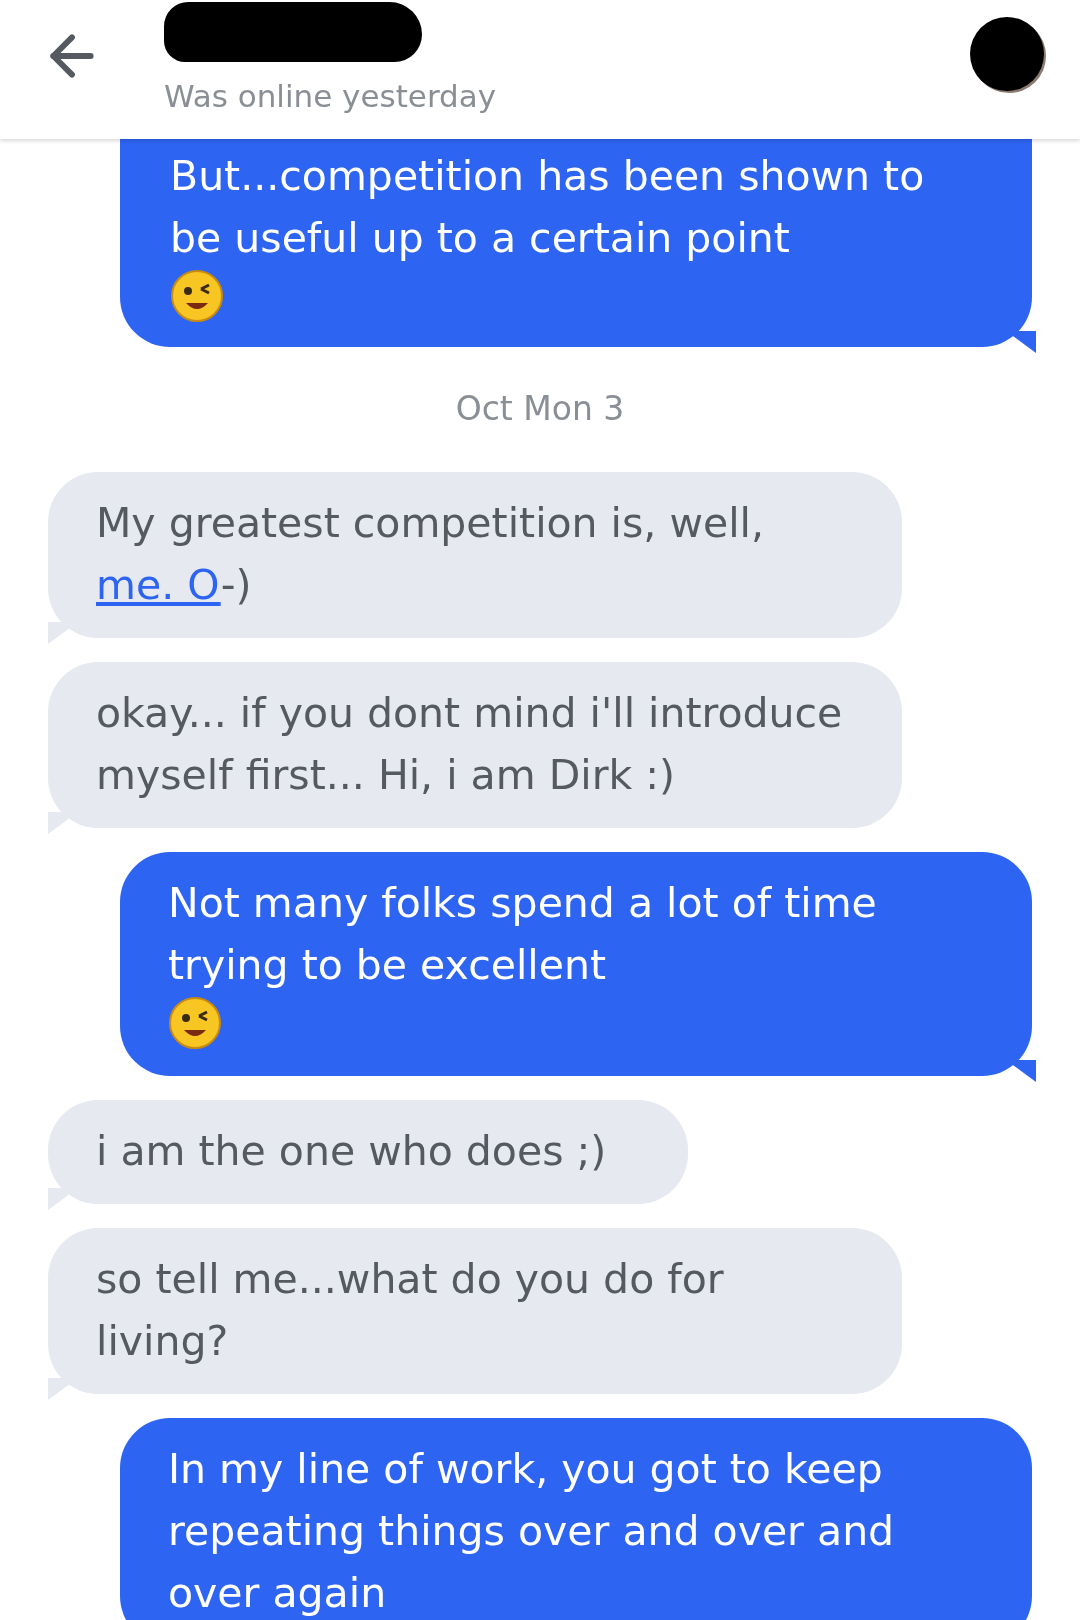 The image size is (1080, 1620). I want to click on message-text: i am the one who does ;), so click(351, 1151).